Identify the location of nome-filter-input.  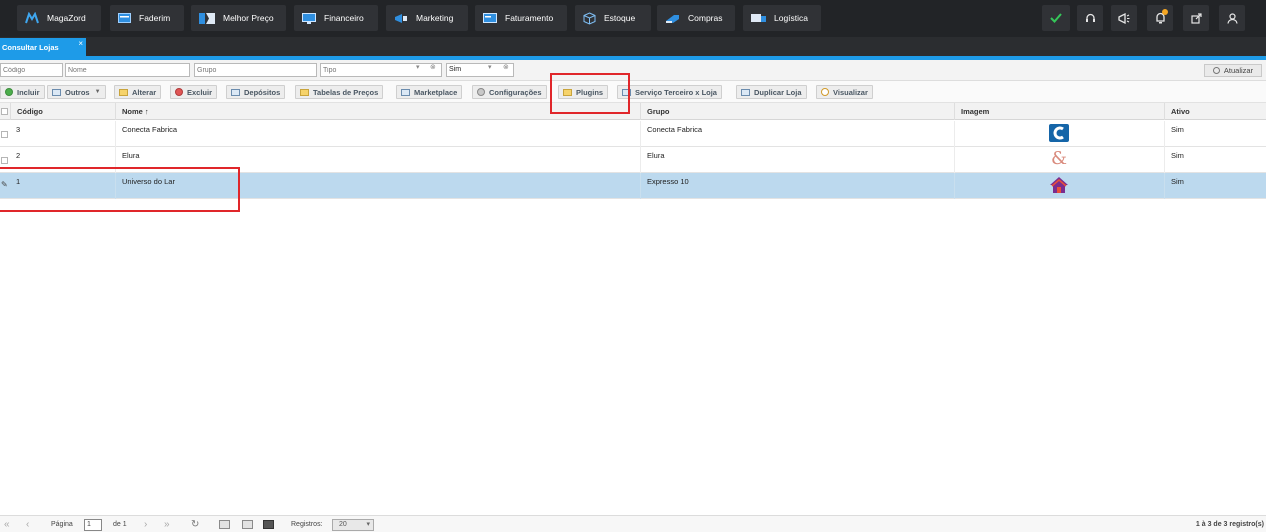
(127, 70).